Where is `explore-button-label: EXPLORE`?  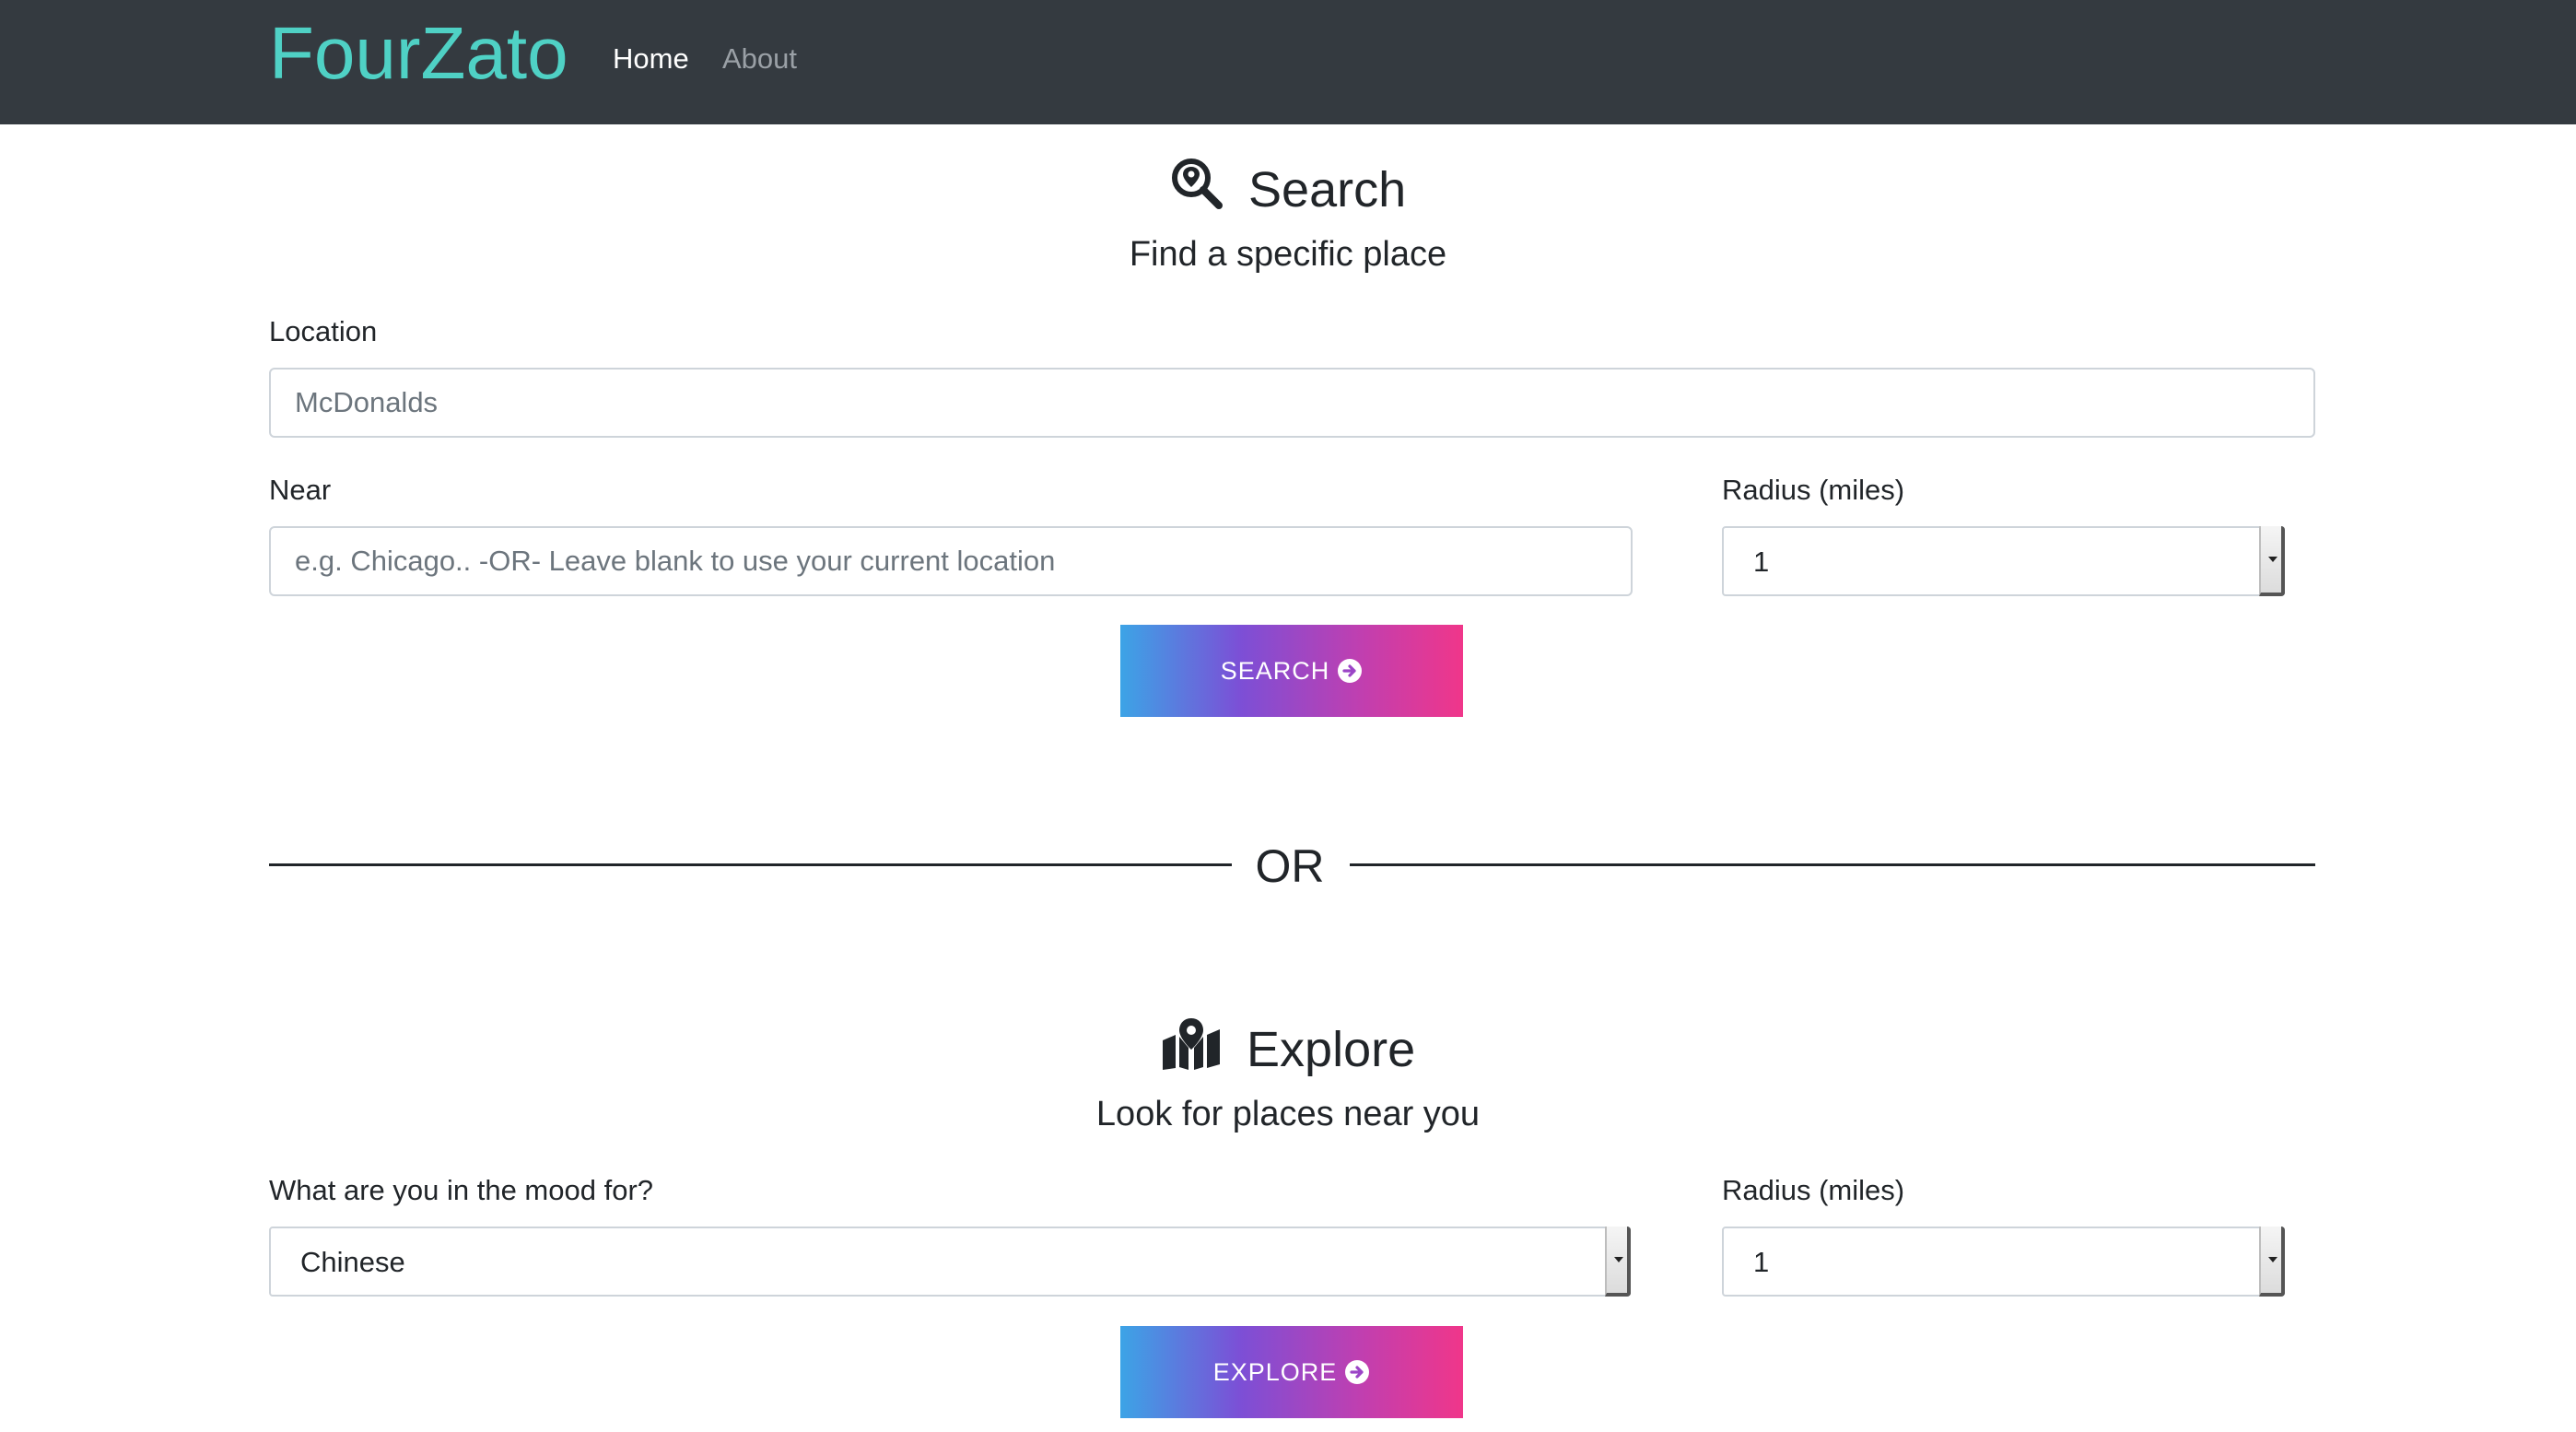 explore-button-label: EXPLORE is located at coordinates (1275, 1371).